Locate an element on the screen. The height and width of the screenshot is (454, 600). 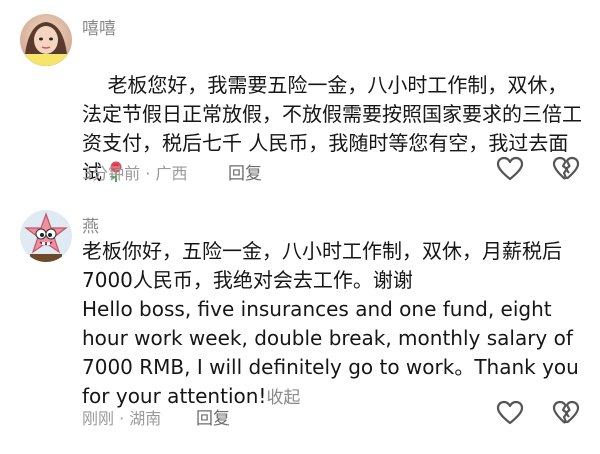
comment-username: 燕 is located at coordinates (90, 224).